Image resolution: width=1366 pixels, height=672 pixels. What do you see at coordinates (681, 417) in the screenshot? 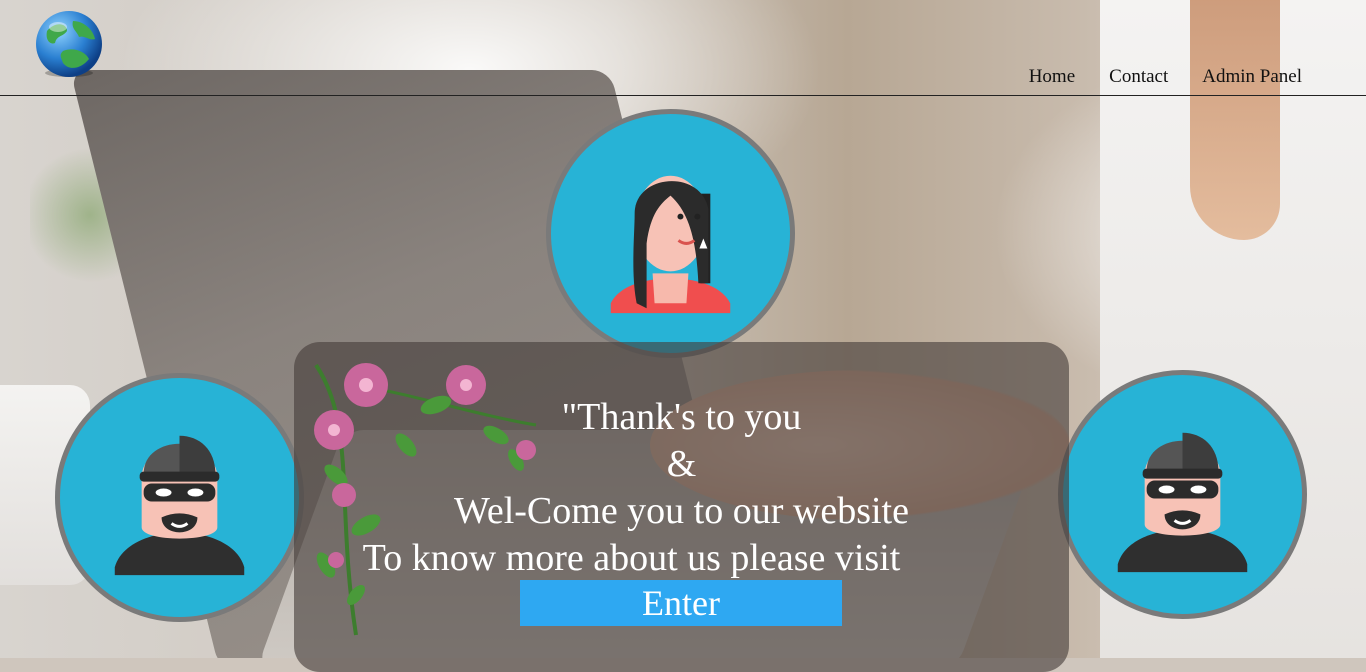
I see `message-line-1: "Thank's to you` at bounding box center [681, 417].